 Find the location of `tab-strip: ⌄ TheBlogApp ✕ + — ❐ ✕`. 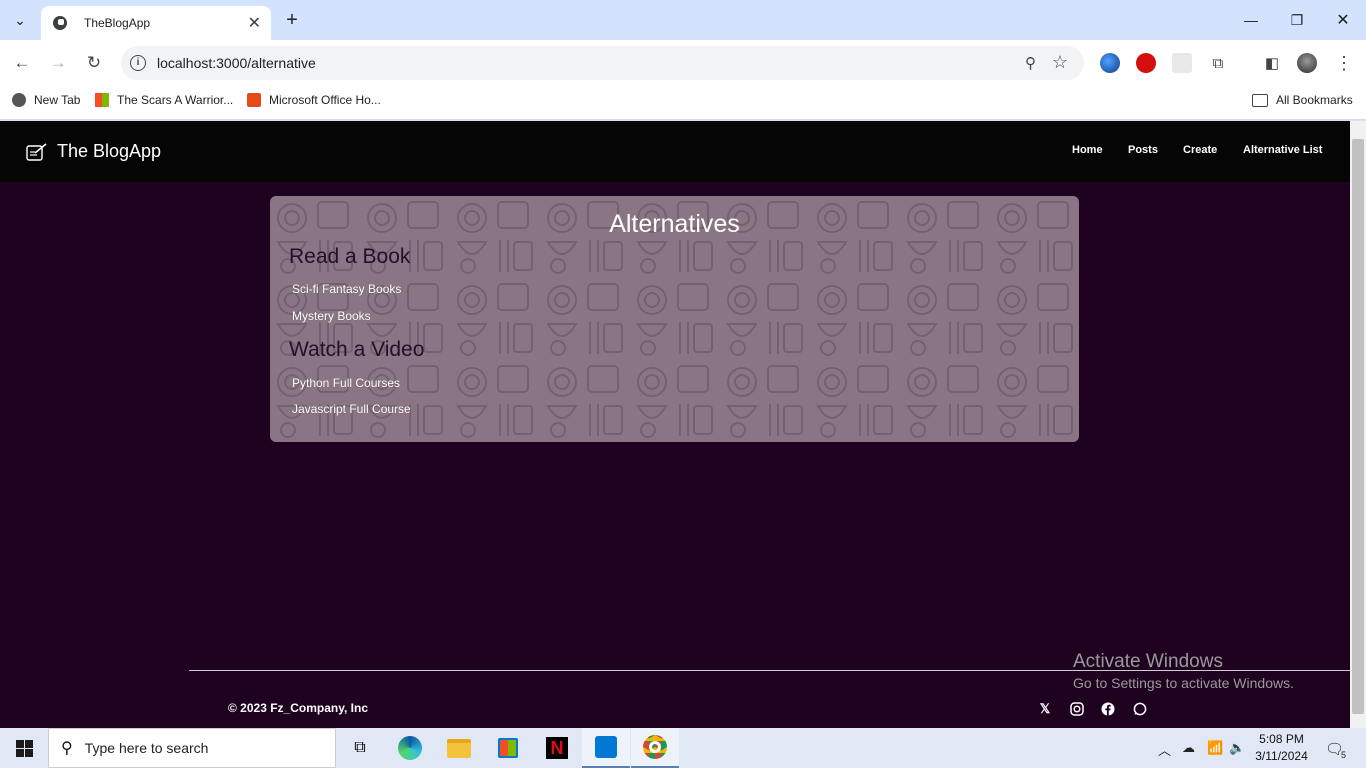

tab-strip: ⌄ TheBlogApp ✕ + — ❐ ✕ is located at coordinates (683, 20).